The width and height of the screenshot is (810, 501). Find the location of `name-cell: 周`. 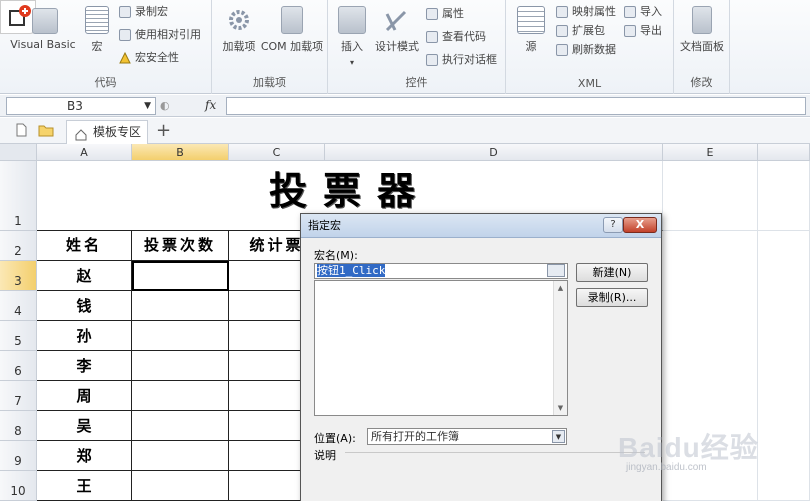

name-cell: 周 is located at coordinates (84, 396).